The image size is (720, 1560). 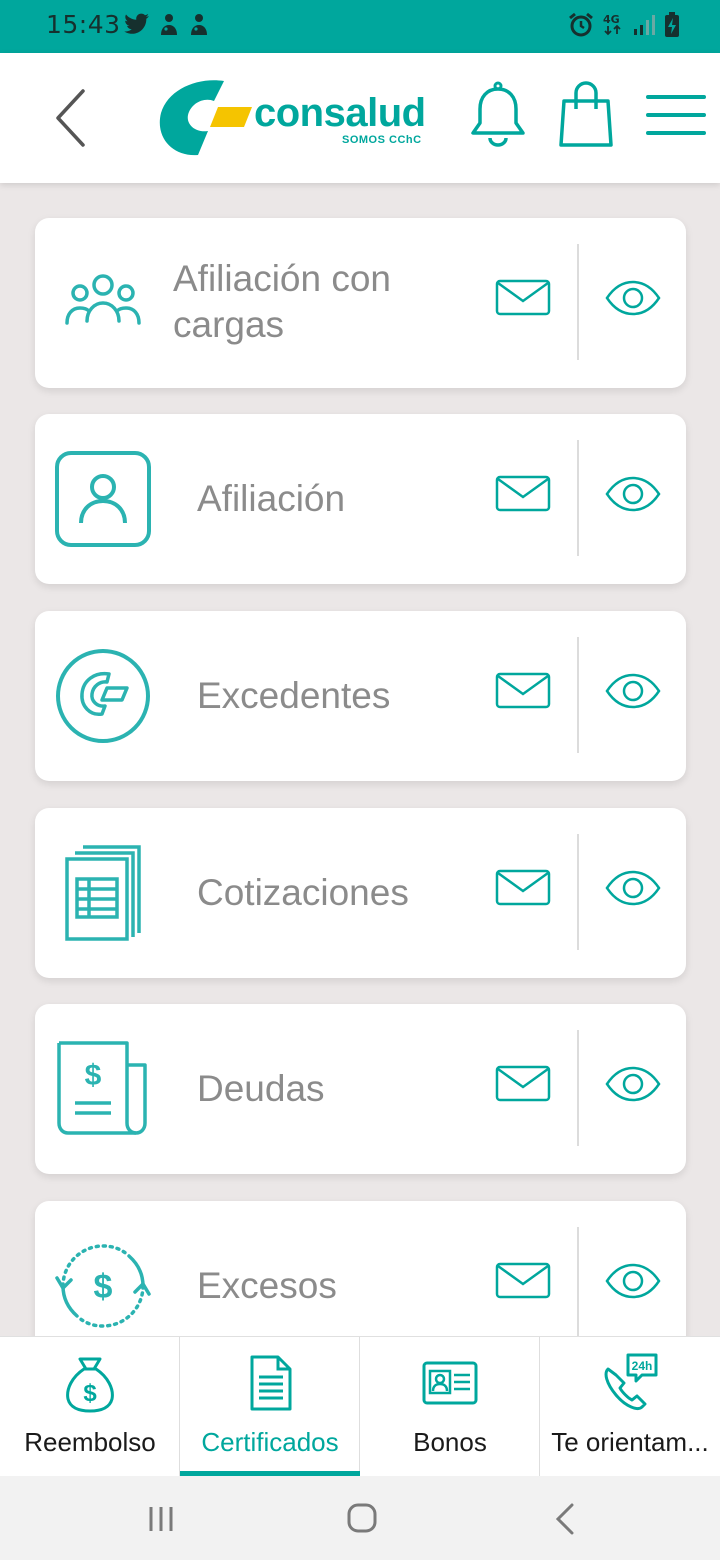 I want to click on money-document-icon: $, so click(x=102, y=1088).